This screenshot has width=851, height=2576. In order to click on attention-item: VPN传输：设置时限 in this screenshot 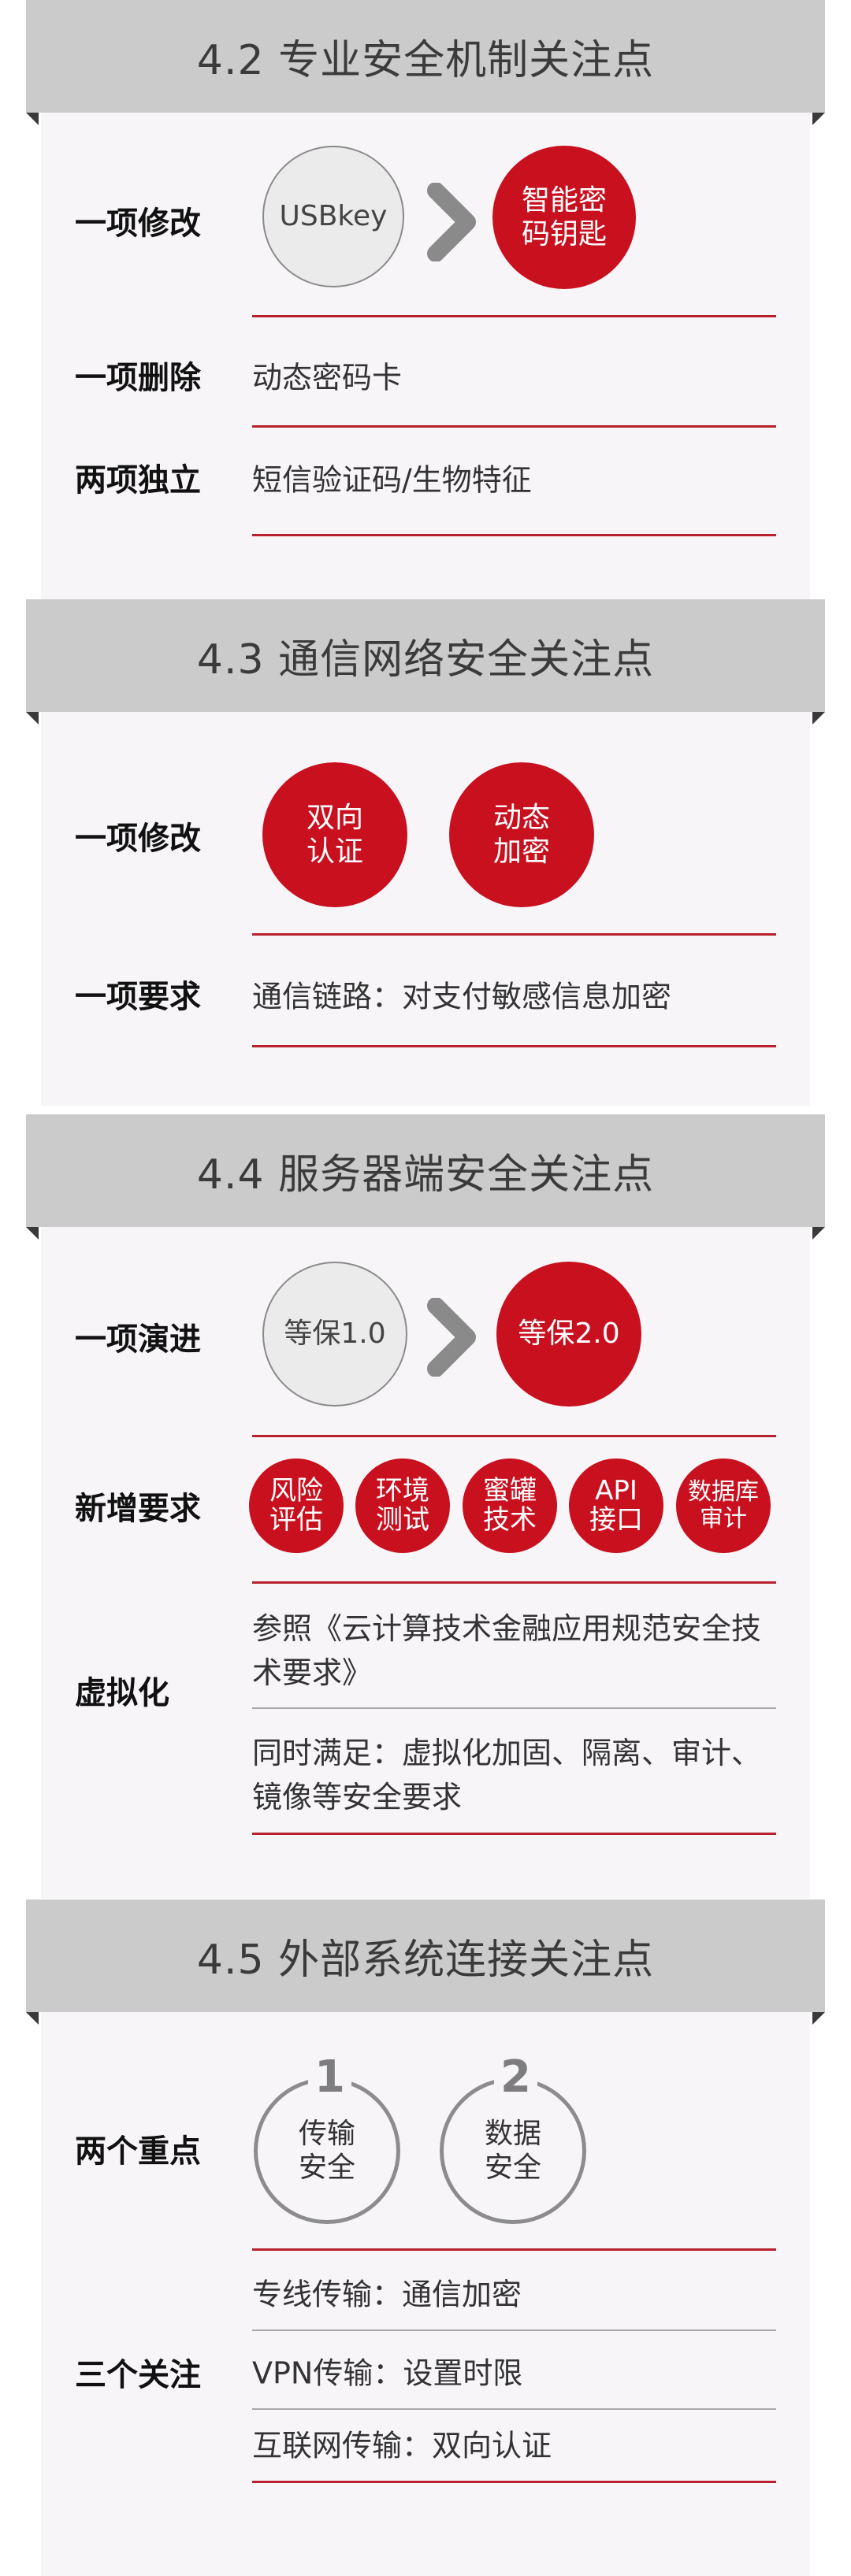, I will do `click(387, 2373)`.